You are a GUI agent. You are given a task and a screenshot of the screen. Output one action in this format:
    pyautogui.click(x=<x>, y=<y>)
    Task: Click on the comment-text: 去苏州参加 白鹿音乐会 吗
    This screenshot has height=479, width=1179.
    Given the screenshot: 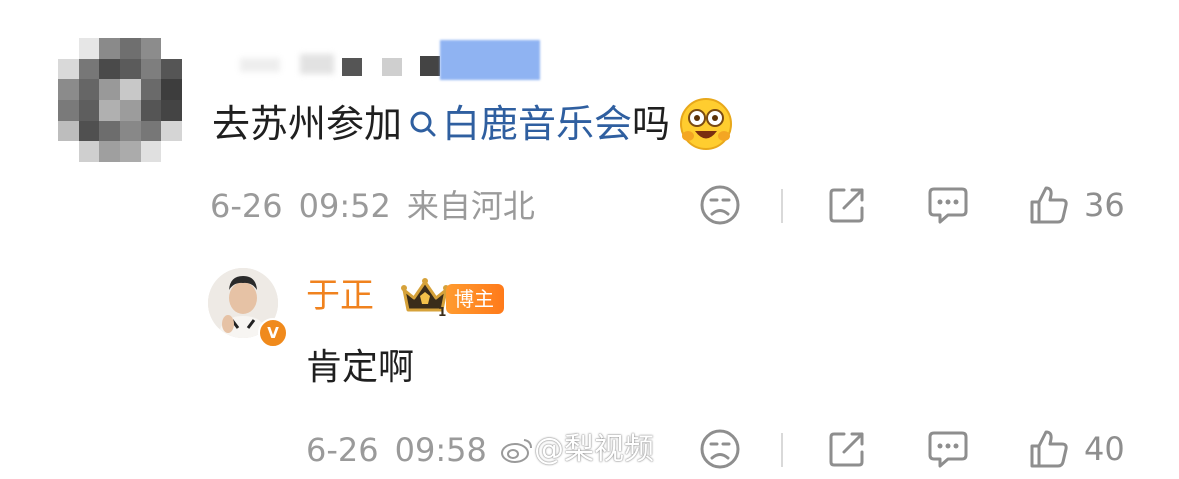 What is the action you would take?
    pyautogui.click(x=473, y=124)
    